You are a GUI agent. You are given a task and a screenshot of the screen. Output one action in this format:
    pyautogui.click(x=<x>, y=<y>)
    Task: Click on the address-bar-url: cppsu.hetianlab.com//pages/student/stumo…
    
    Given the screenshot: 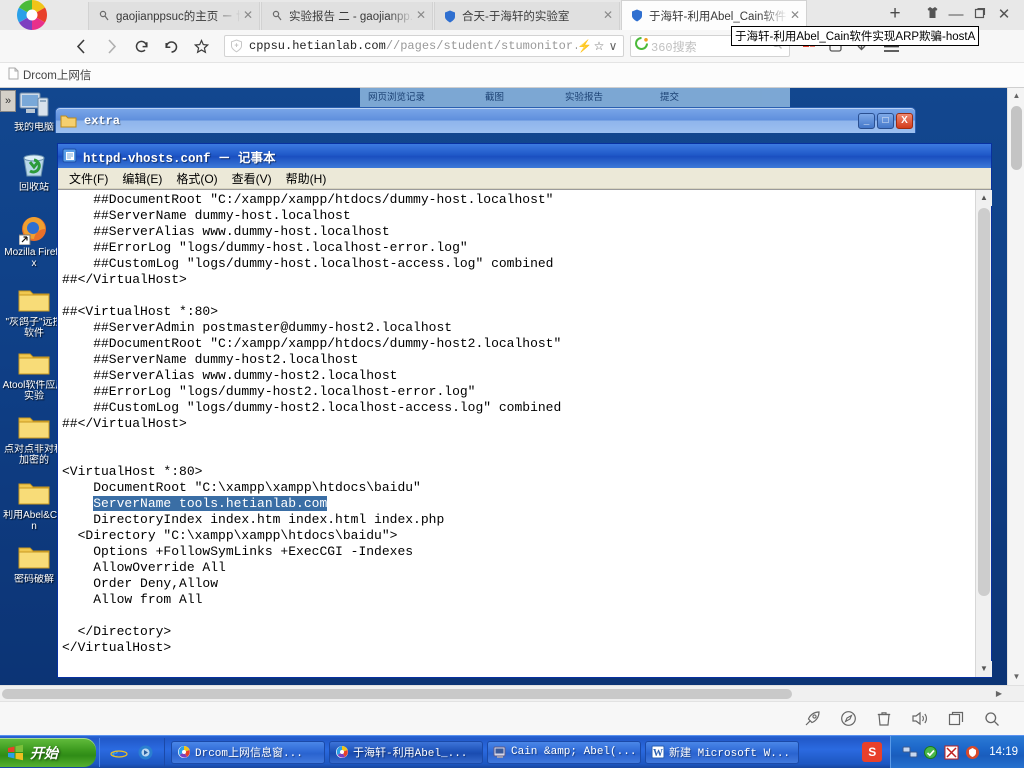 What is the action you would take?
    pyautogui.click(x=413, y=46)
    